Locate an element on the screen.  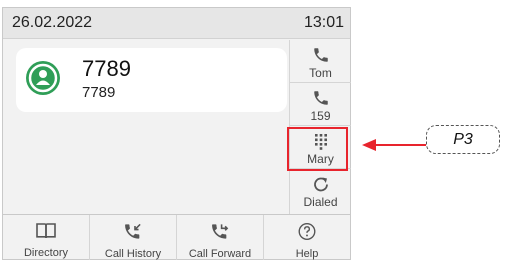
book-icon is located at coordinates (46, 231).